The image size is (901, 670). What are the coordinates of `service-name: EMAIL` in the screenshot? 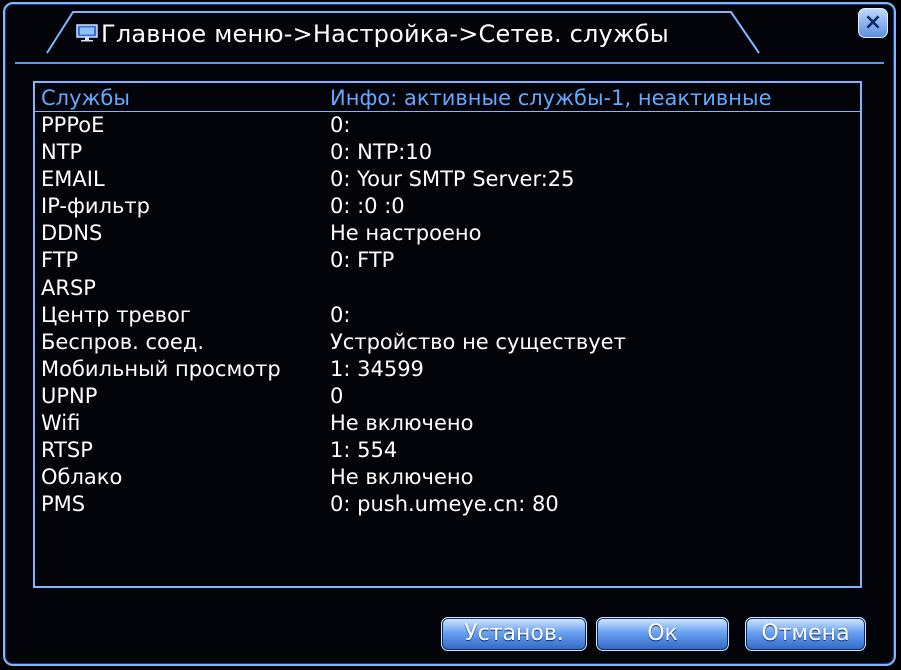 It's located at (73, 179).